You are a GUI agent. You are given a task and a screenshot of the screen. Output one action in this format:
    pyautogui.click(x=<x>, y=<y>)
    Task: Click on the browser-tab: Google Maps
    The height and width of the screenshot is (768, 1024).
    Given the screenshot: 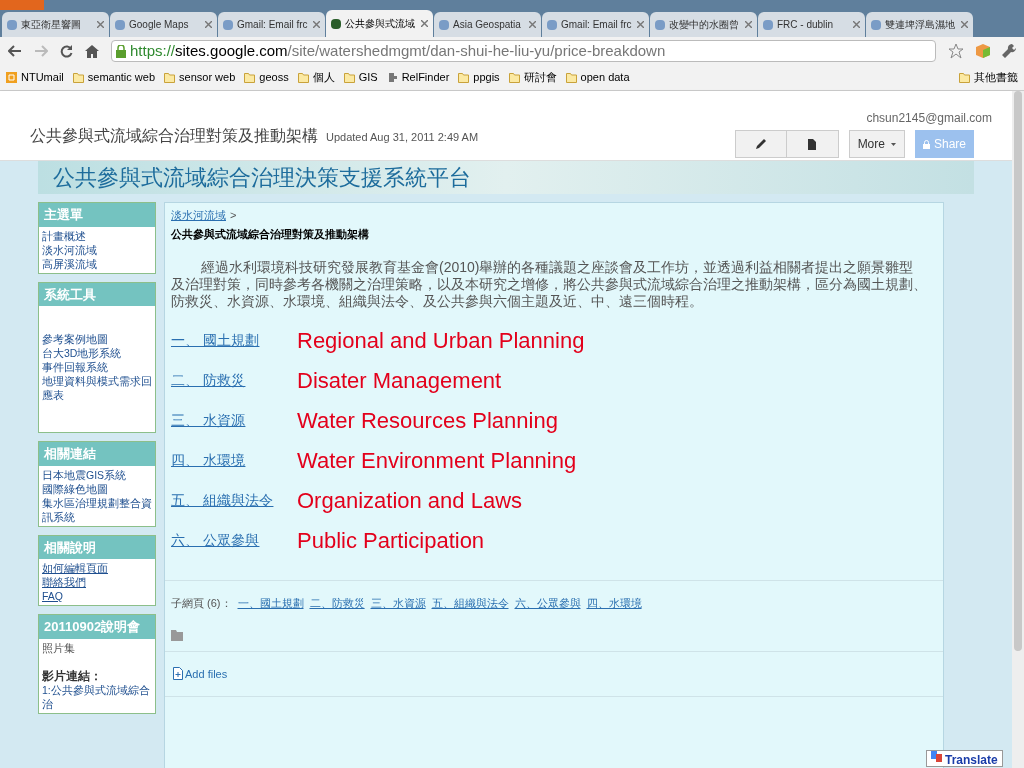 What is the action you would take?
    pyautogui.click(x=163, y=24)
    